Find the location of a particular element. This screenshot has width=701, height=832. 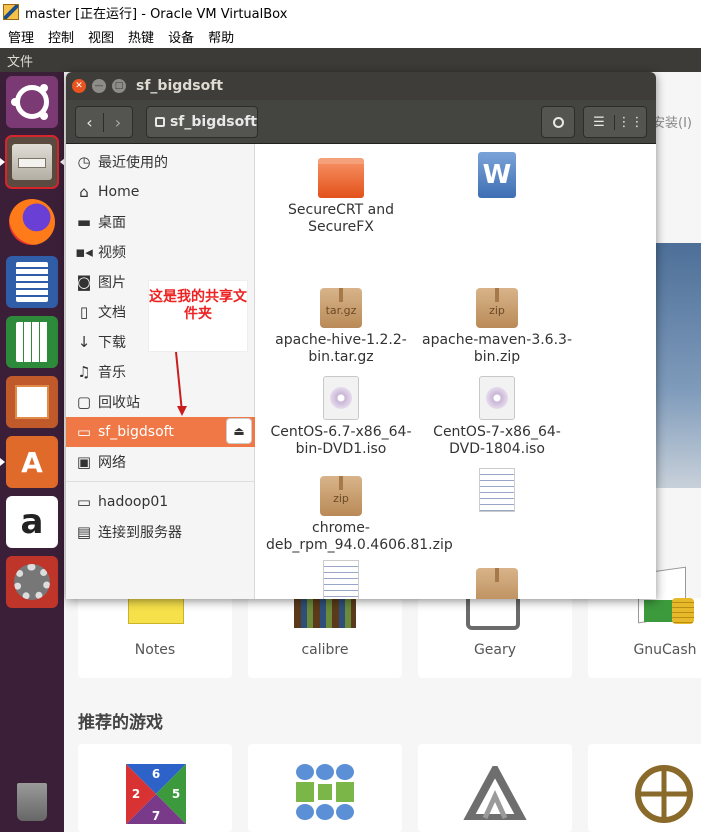

firefox-icon is located at coordinates (32, 222).